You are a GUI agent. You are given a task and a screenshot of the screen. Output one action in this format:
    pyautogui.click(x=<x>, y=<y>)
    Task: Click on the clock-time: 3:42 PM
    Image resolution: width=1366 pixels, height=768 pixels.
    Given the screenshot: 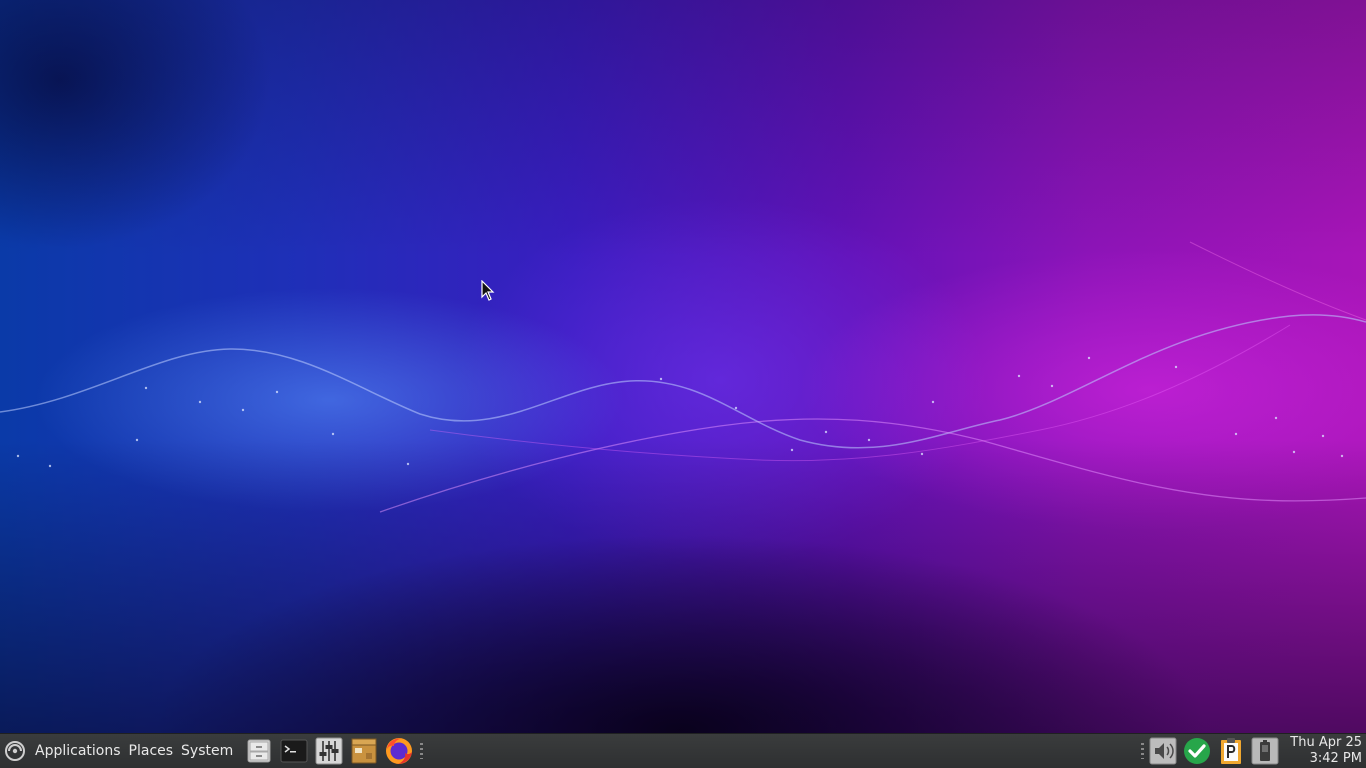 What is the action you would take?
    pyautogui.click(x=1335, y=758)
    